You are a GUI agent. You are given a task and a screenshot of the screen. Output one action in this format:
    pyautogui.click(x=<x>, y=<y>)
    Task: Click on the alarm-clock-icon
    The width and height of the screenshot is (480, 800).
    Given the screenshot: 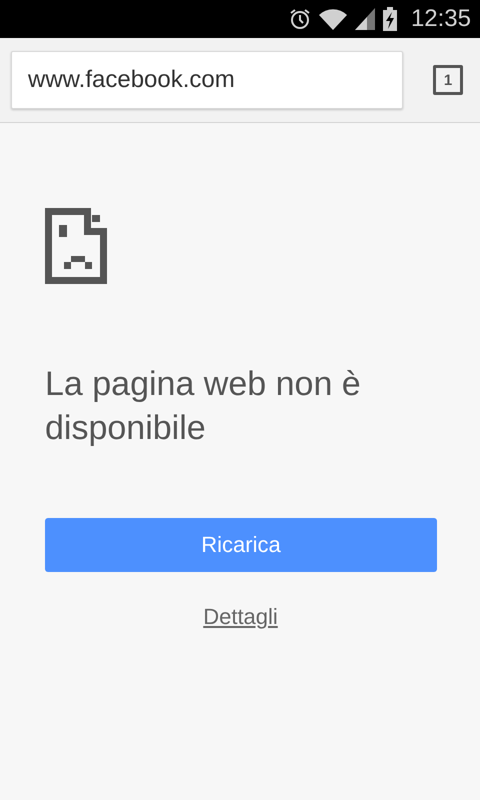 What is the action you would take?
    pyautogui.click(x=299, y=19)
    